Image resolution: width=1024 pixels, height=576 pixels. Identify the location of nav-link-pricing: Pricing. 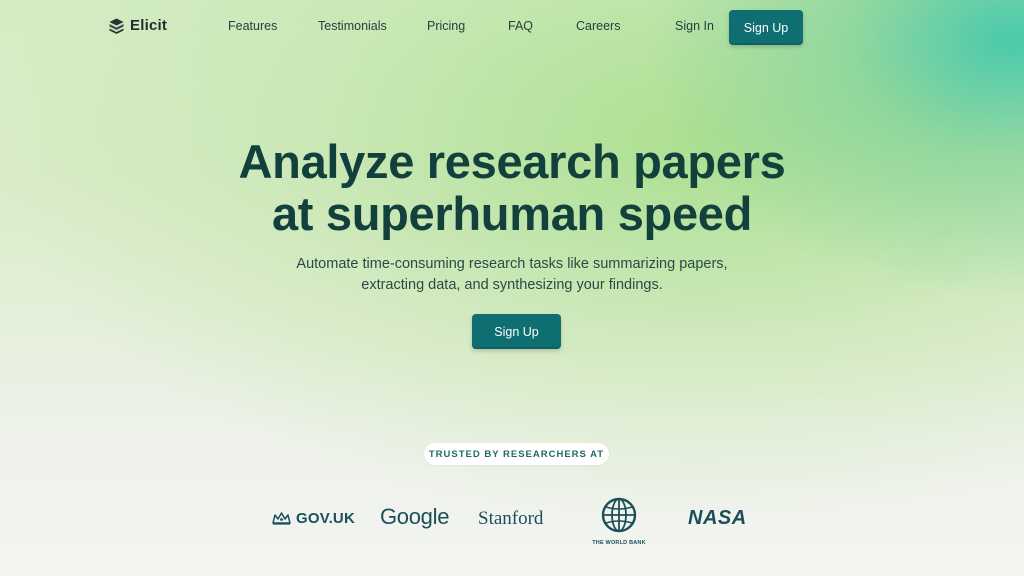
(446, 26).